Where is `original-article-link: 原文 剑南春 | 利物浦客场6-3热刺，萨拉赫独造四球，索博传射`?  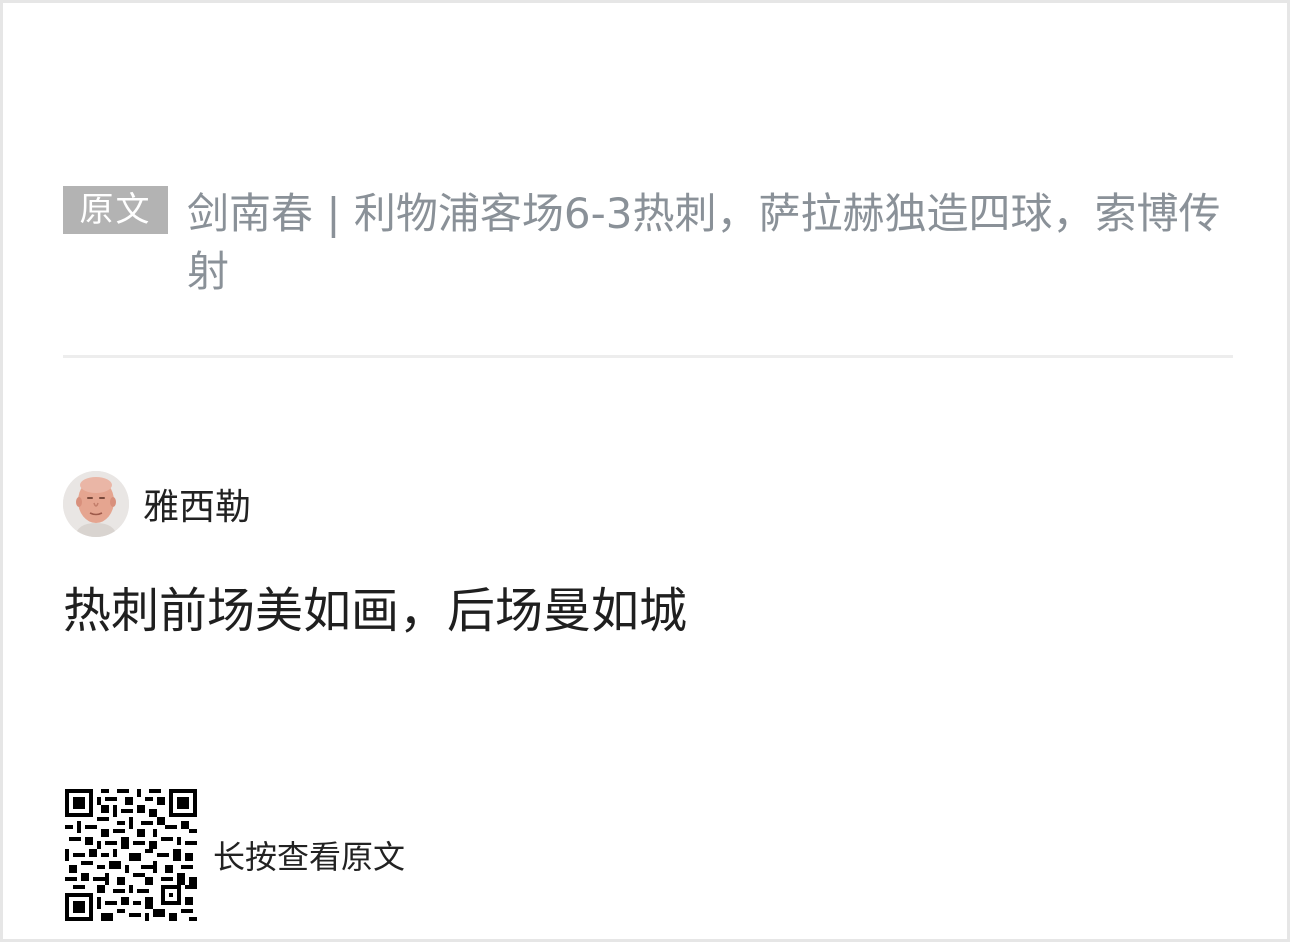 original-article-link: 原文 剑南春 | 利物浦客场6-3热刺，萨拉赫独造四球，索博传射 is located at coordinates (648, 243).